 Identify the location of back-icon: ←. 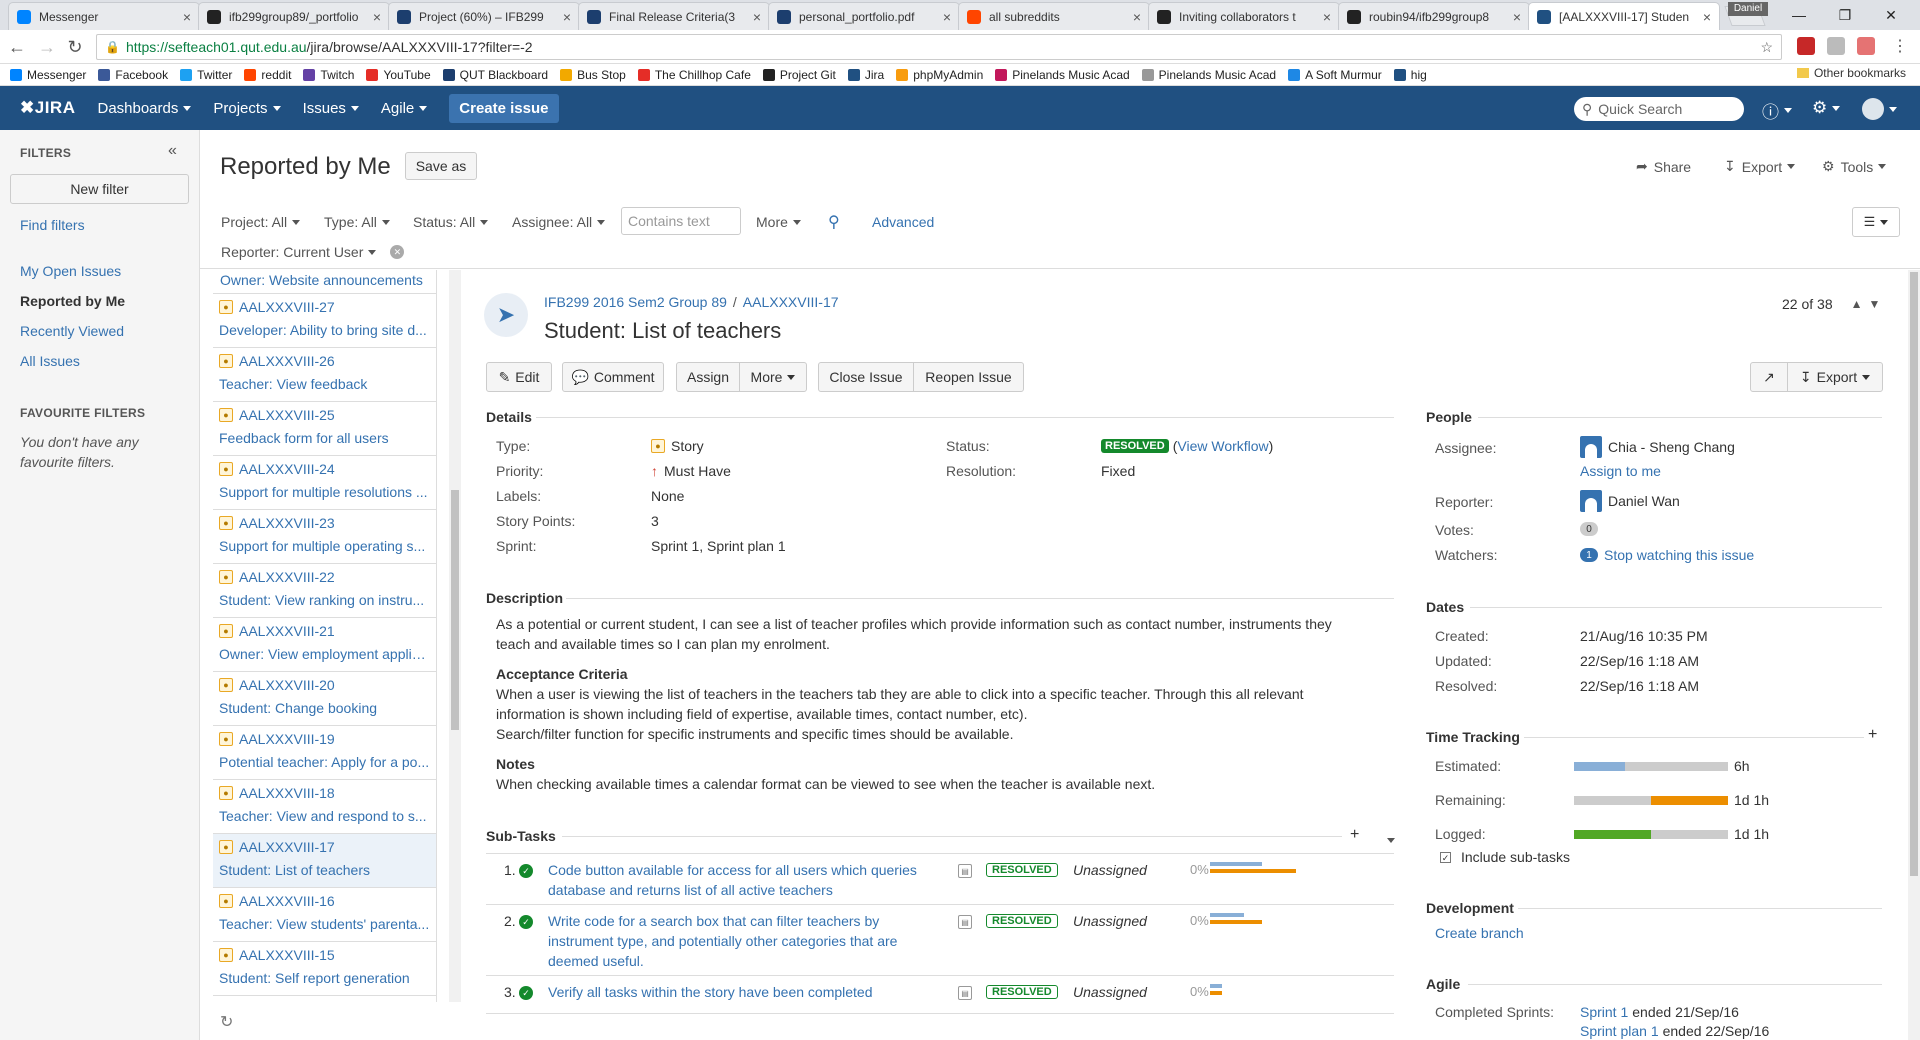
(17, 47).